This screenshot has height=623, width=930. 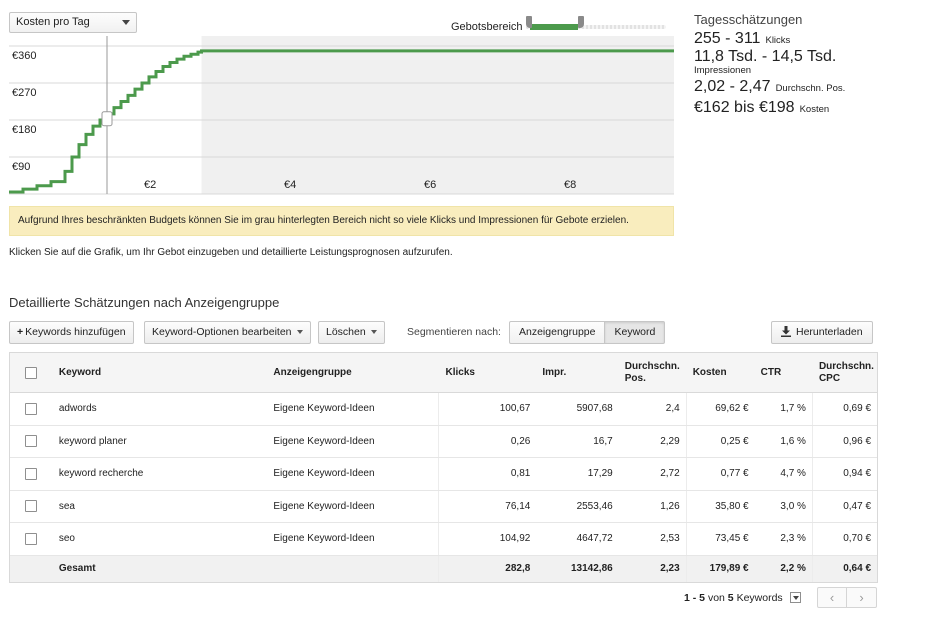 What do you see at coordinates (71, 332) in the screenshot?
I see `add-keywords-button: + Keywords hinzufügen` at bounding box center [71, 332].